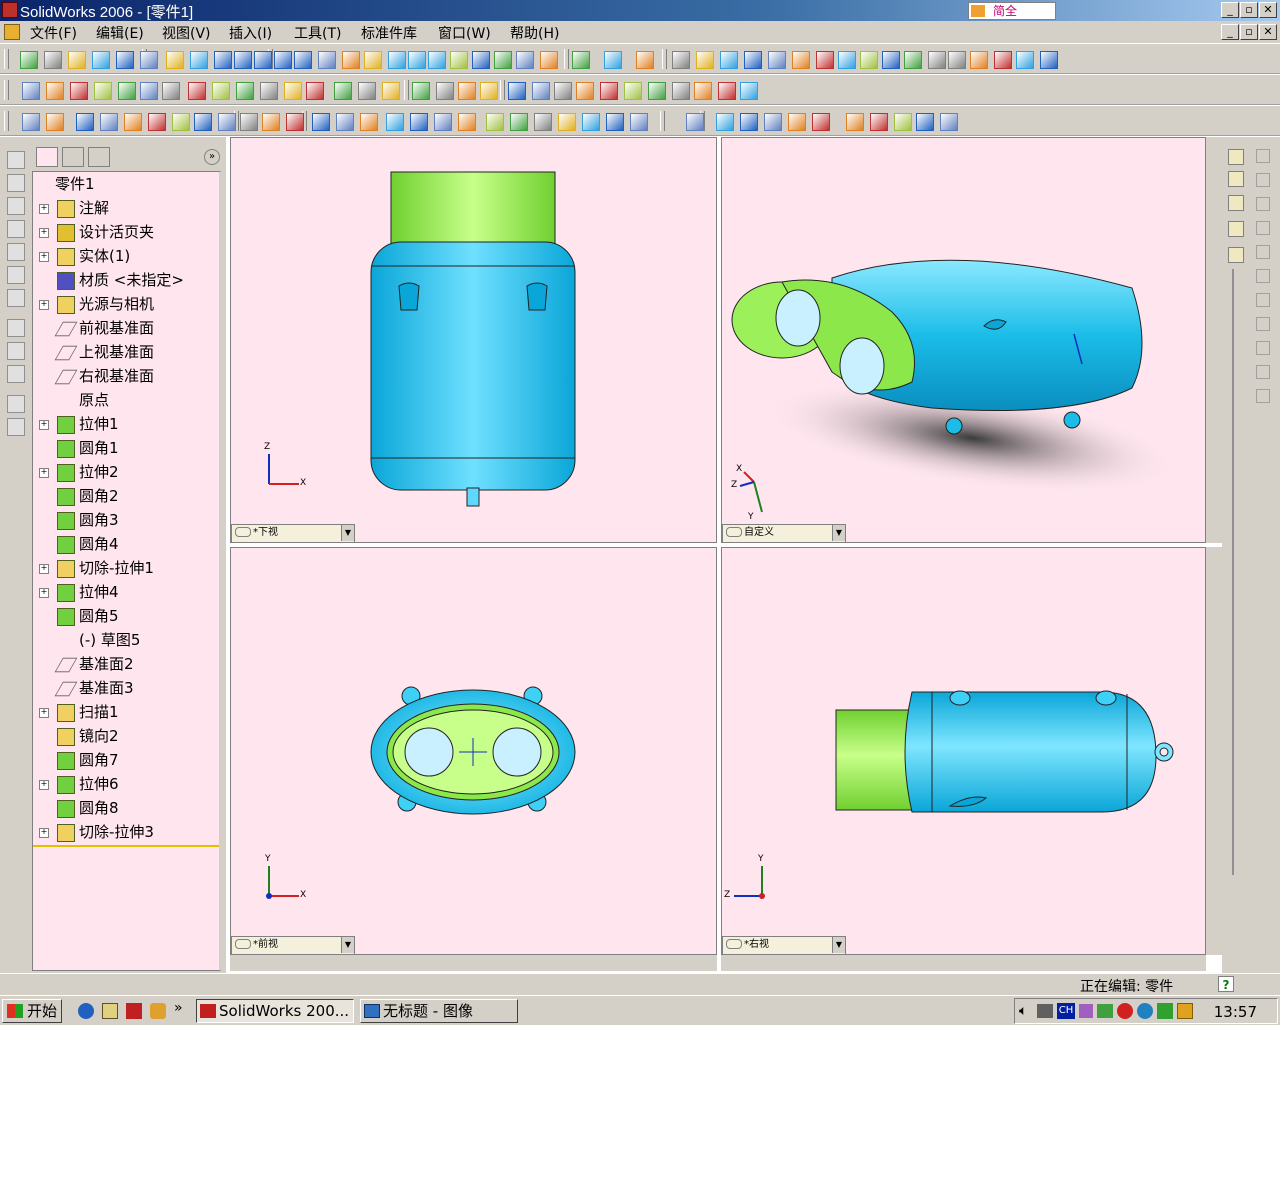  Describe the element at coordinates (126, 328) in the screenshot. I see `tree-item: 前视基准面` at that location.